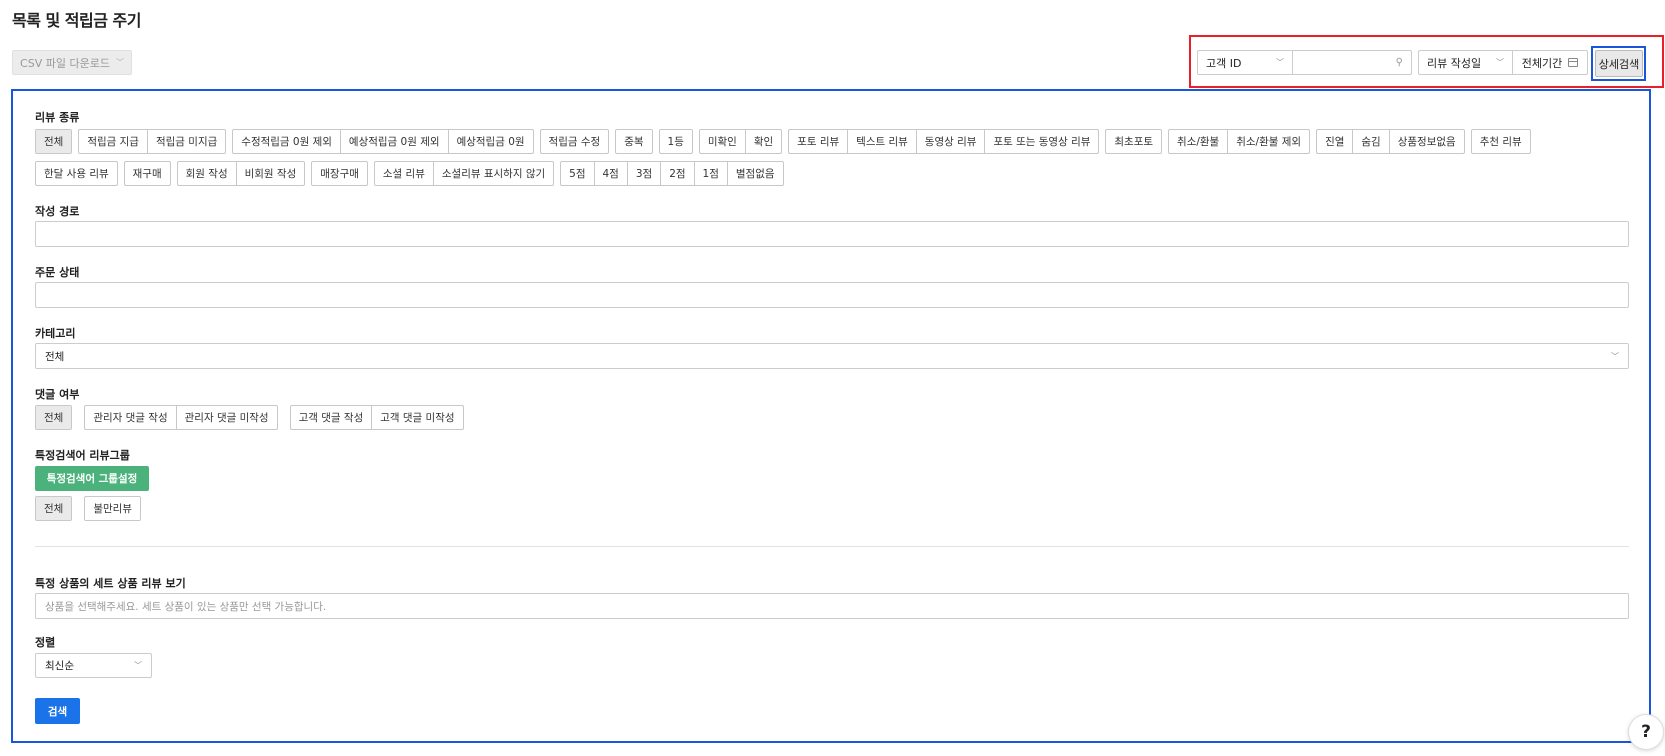 The width and height of the screenshot is (1665, 756). I want to click on order-status-input, so click(832, 295).